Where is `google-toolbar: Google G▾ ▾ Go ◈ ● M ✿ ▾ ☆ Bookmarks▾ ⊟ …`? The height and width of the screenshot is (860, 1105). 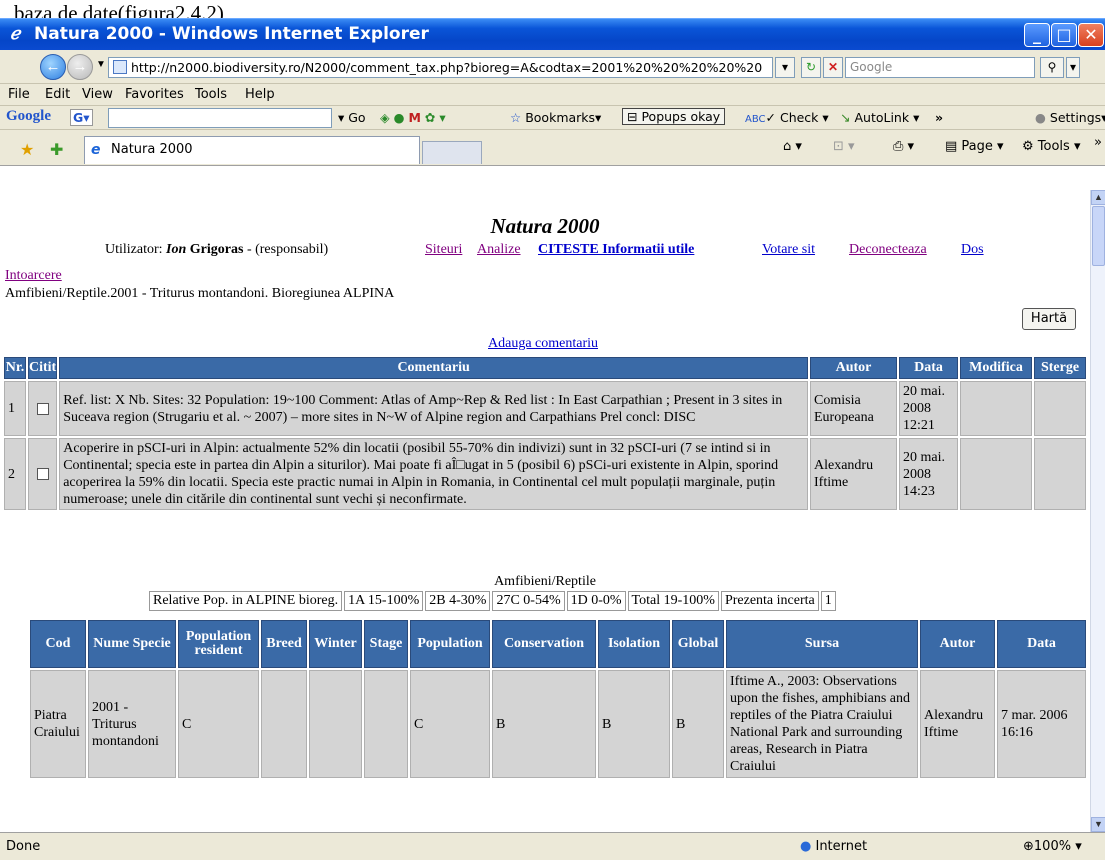 google-toolbar: Google G▾ ▾ Go ◈ ● M ✿ ▾ ☆ Bookmarks▾ ⊟ … is located at coordinates (552, 118).